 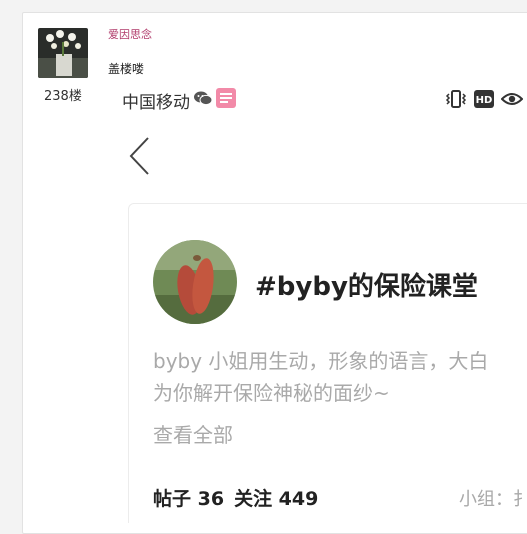 What do you see at coordinates (203, 100) in the screenshot?
I see `wechat-icon` at bounding box center [203, 100].